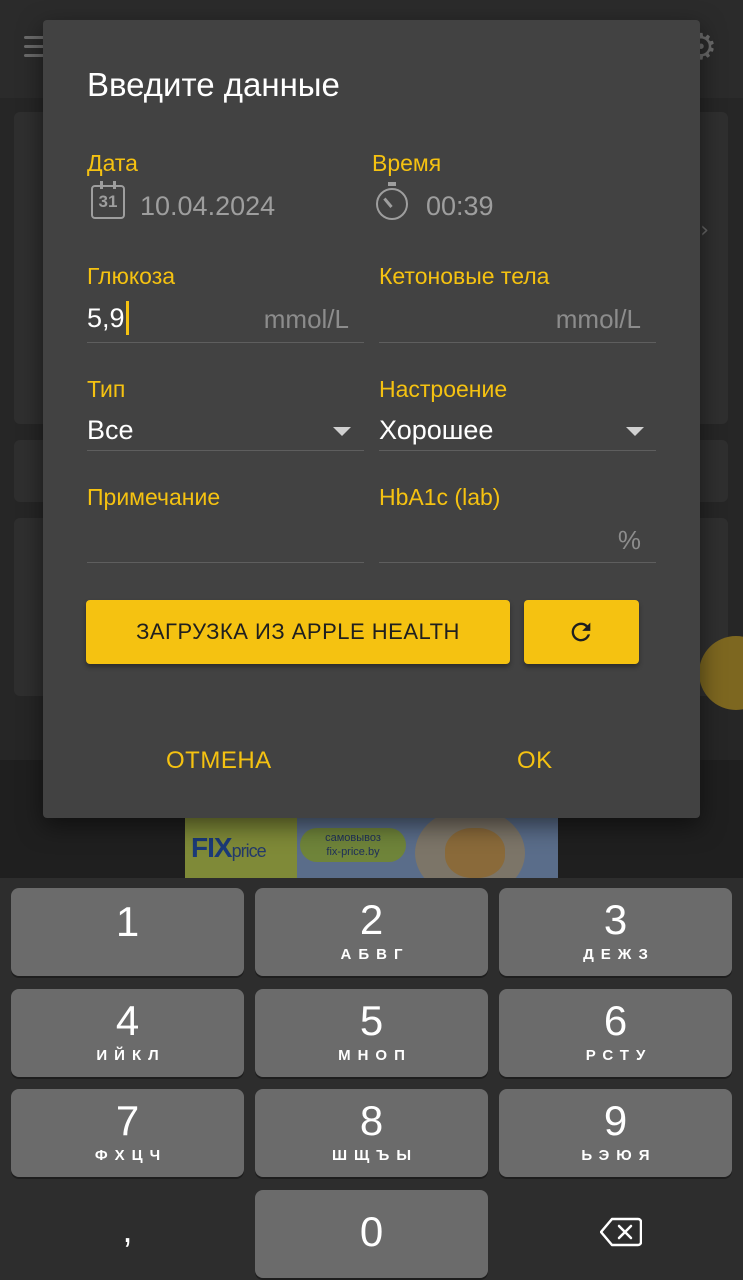 Image resolution: width=743 pixels, height=1280 pixels. I want to click on glucose-unit: mmol/L, so click(306, 319).